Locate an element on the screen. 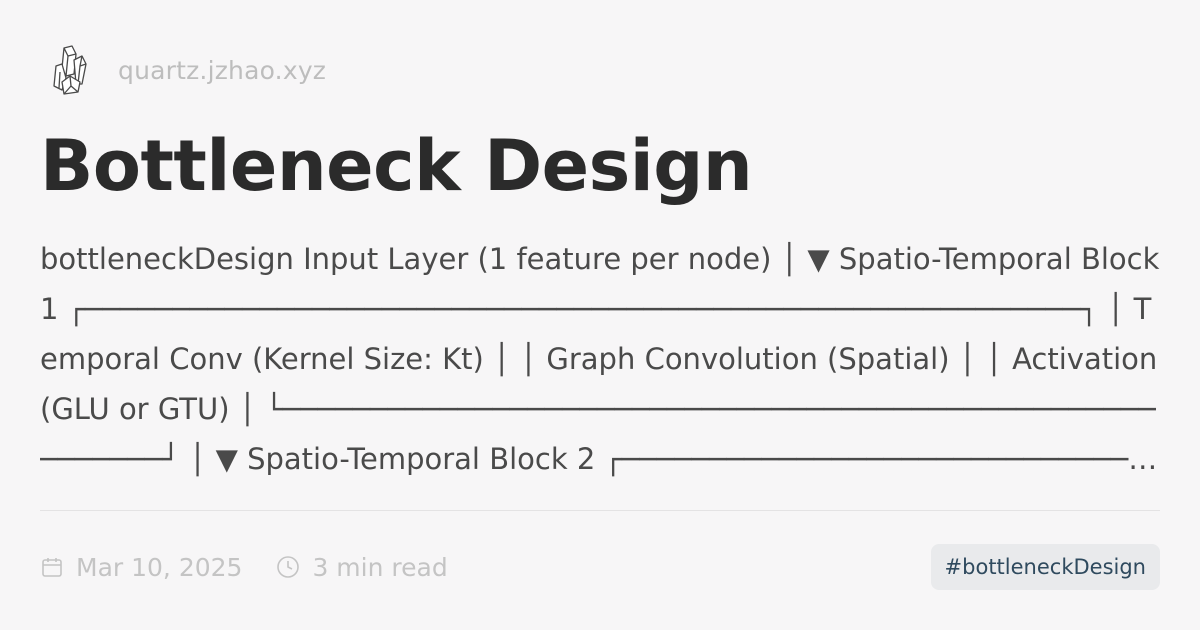  calendar-icon is located at coordinates (52, 567).